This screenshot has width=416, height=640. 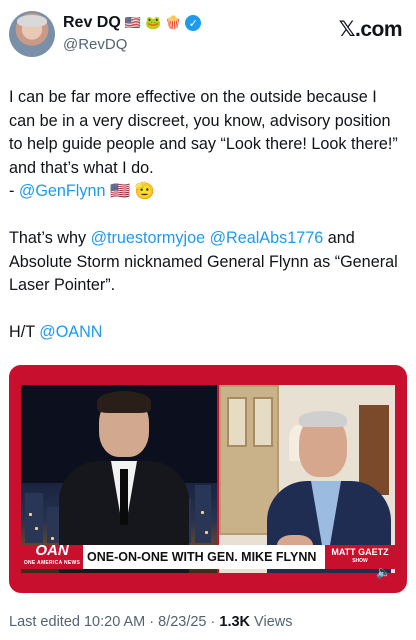 I want to click on hat-tip-prefix: H/T, so click(x=24, y=332).